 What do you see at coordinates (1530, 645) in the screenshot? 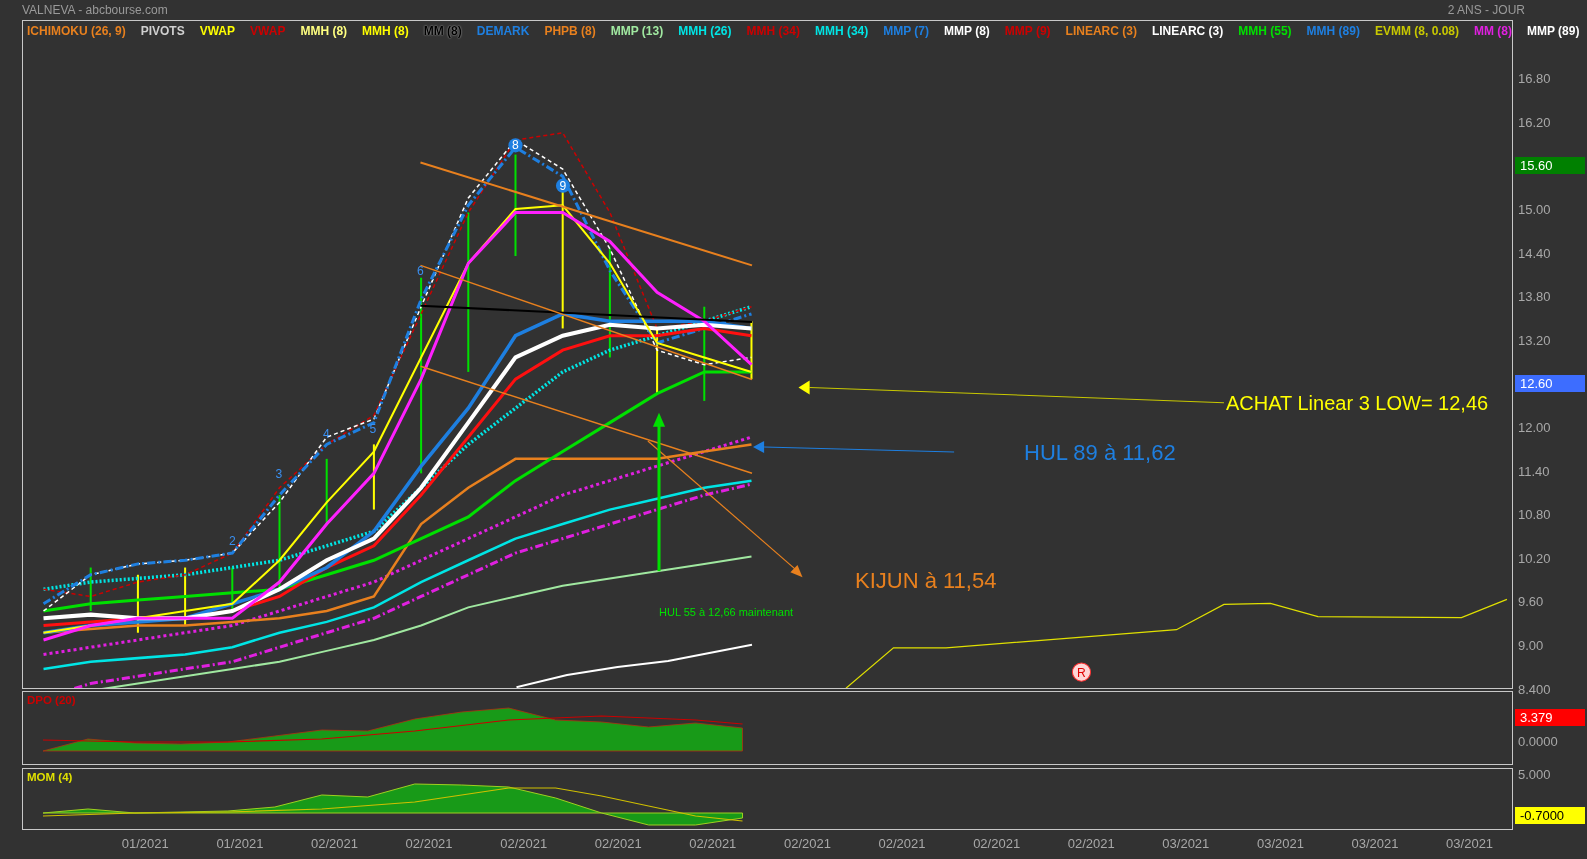
I see `axis-tick-label: 9.00` at bounding box center [1530, 645].